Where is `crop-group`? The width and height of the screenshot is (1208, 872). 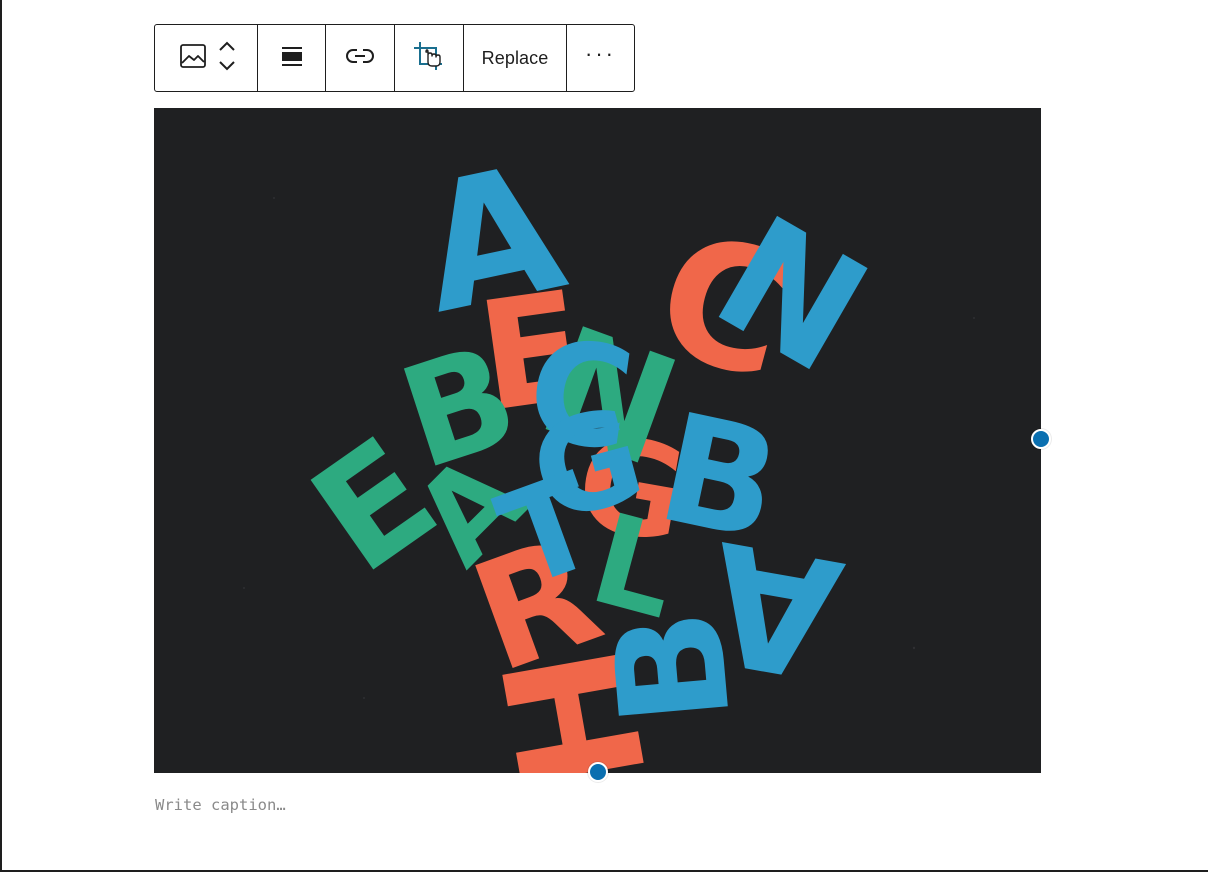
crop-group is located at coordinates (429, 58).